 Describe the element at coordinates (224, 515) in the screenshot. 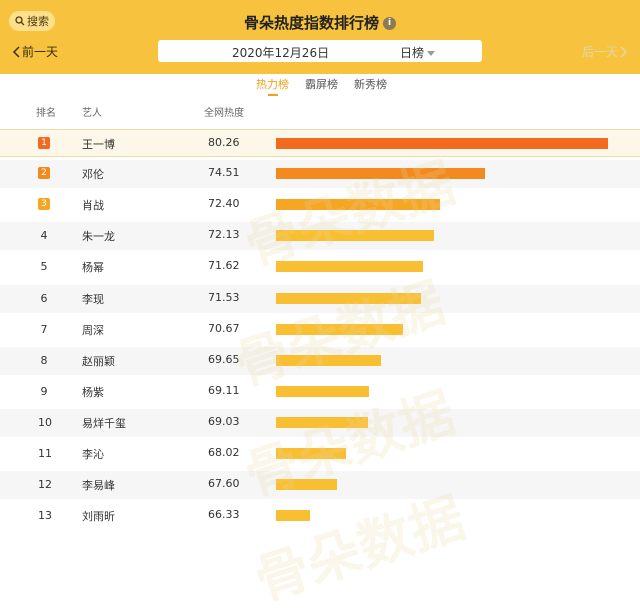

I see `score-label: 66.33` at that location.